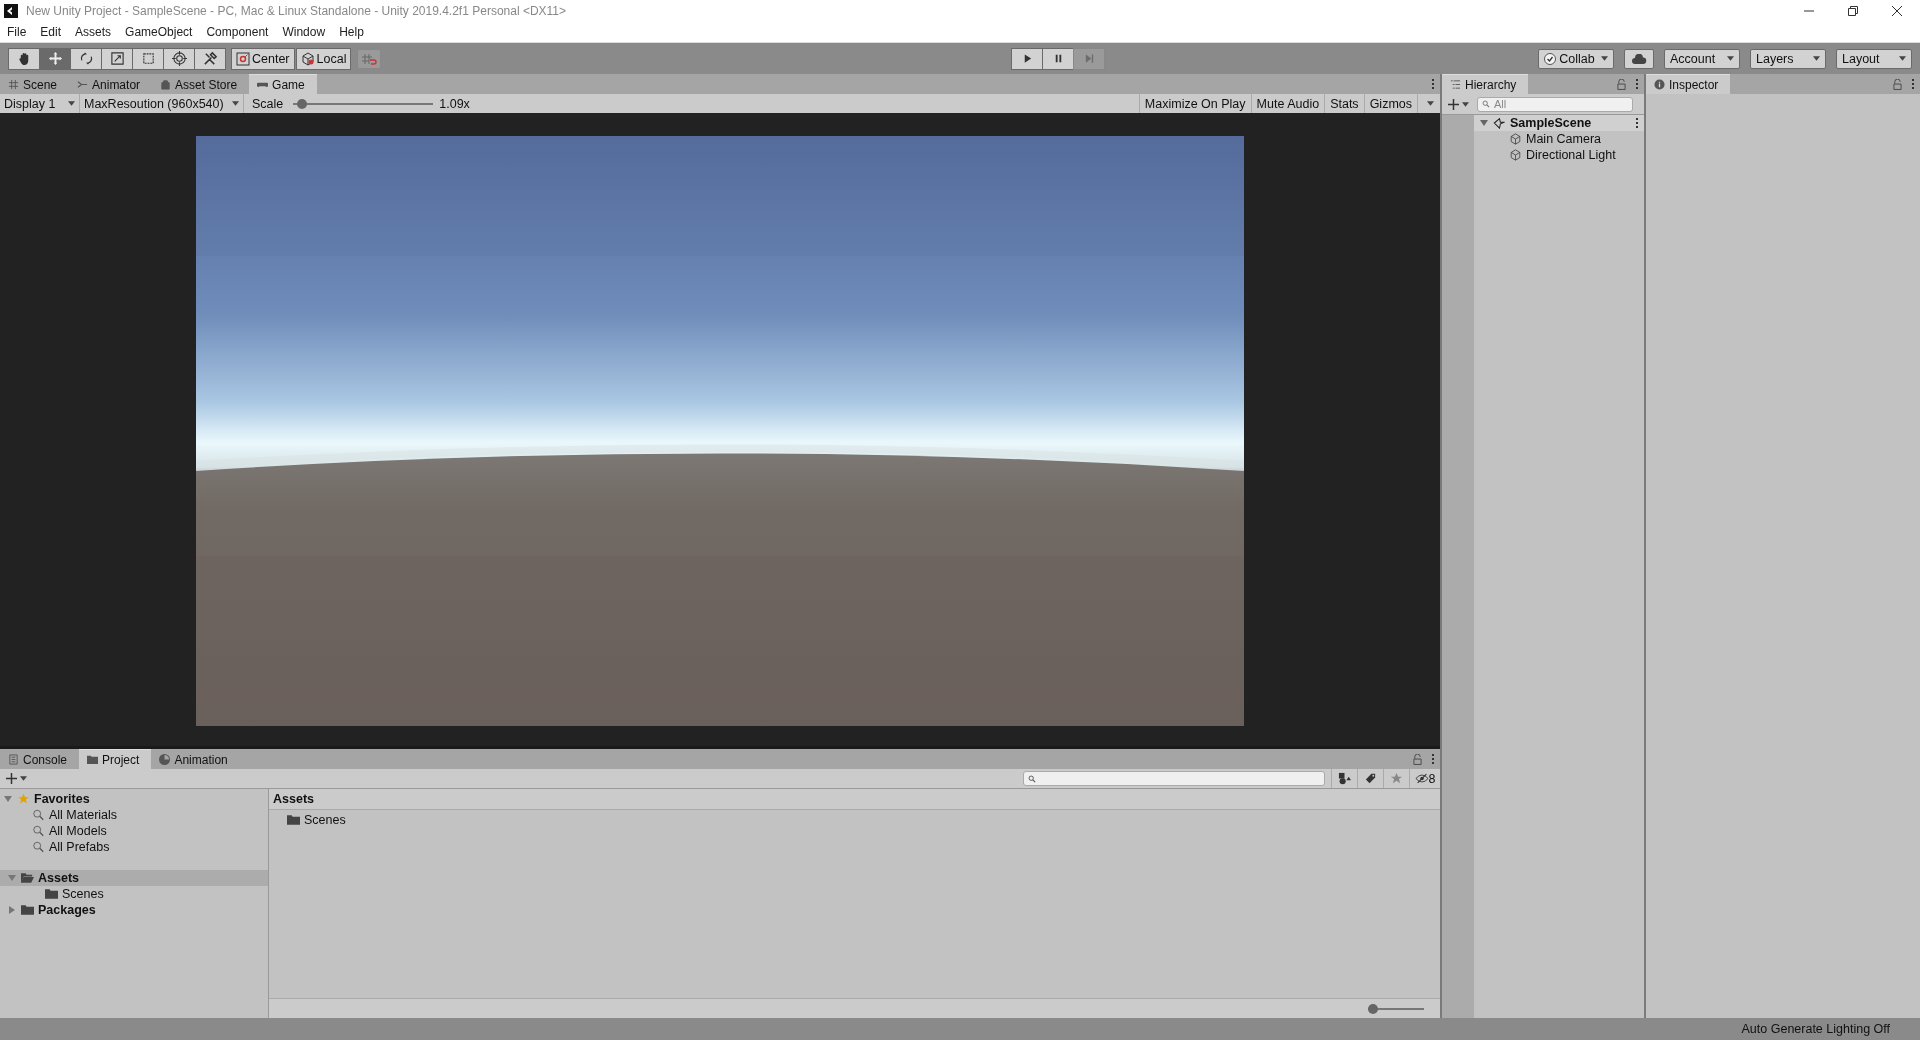  What do you see at coordinates (1455, 84) in the screenshot?
I see `list-icon` at bounding box center [1455, 84].